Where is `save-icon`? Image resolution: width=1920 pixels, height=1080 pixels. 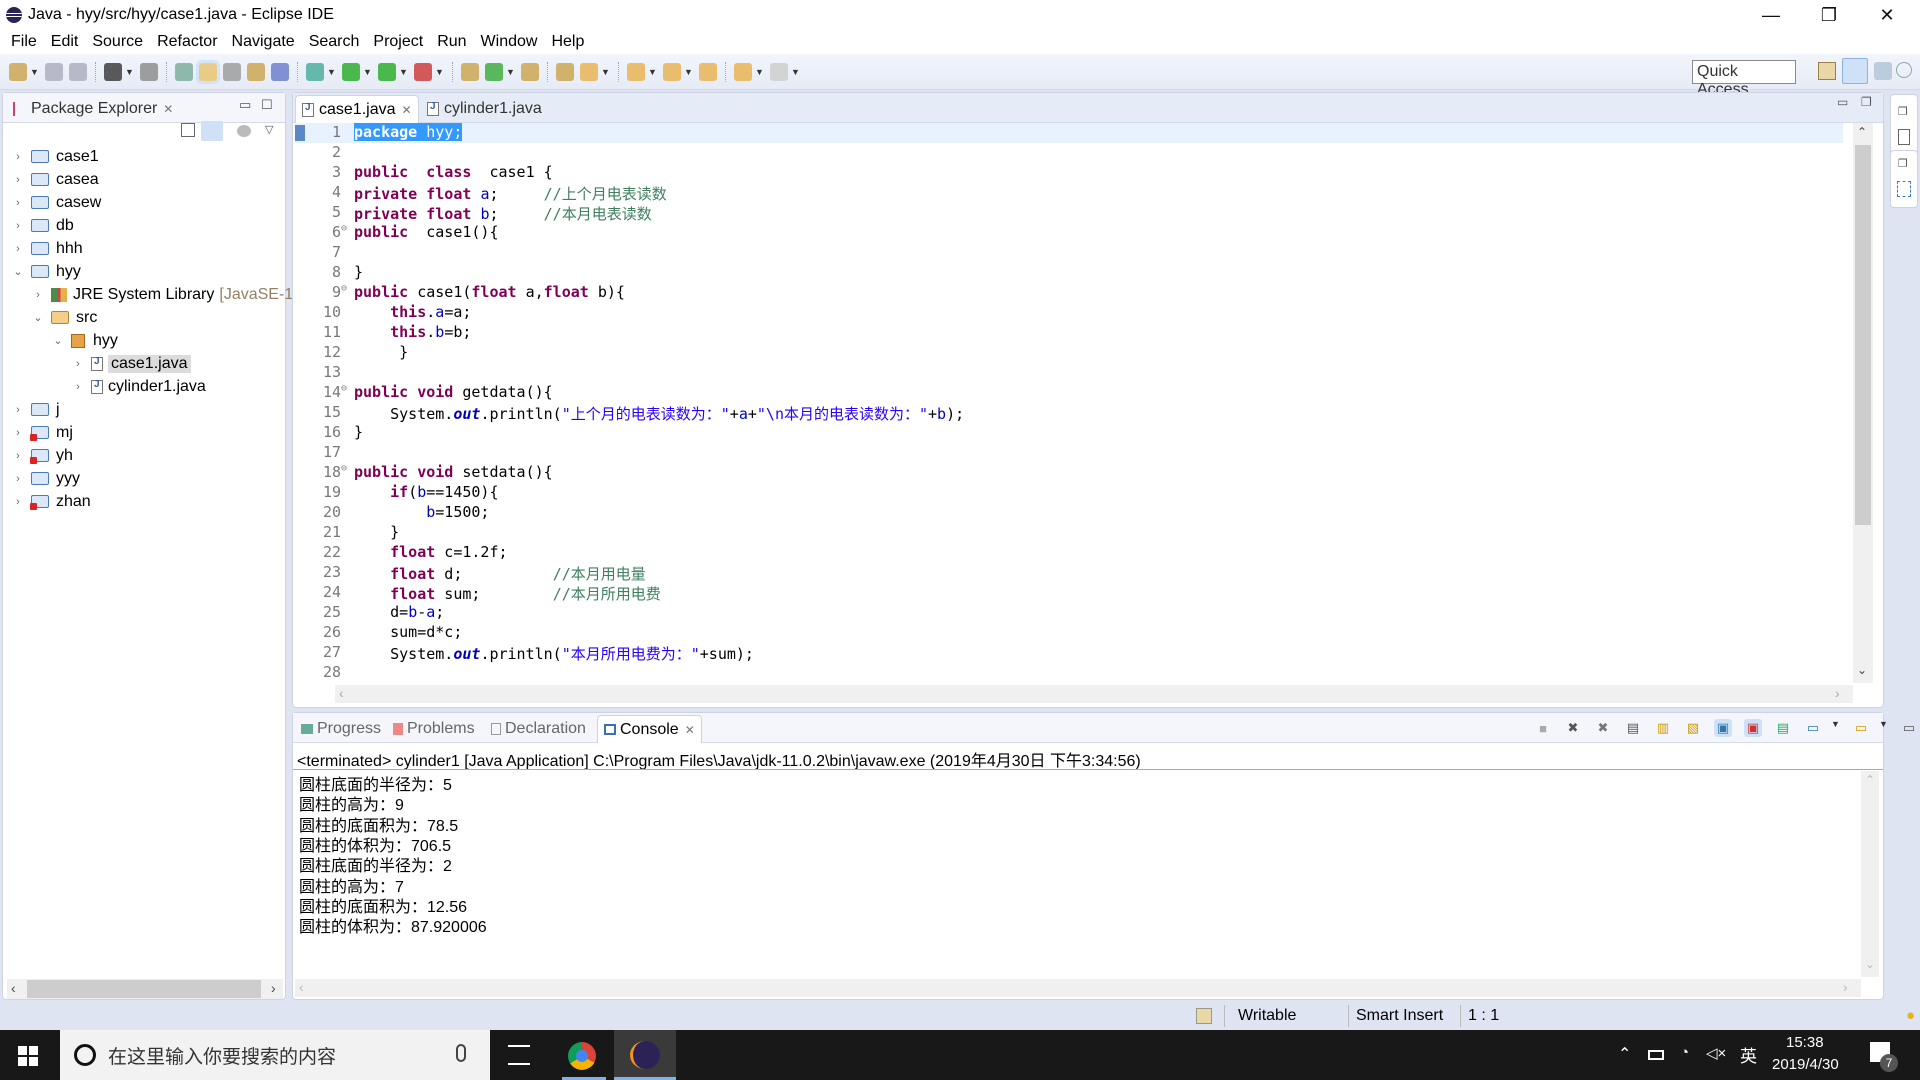
save-icon is located at coordinates (54, 71).